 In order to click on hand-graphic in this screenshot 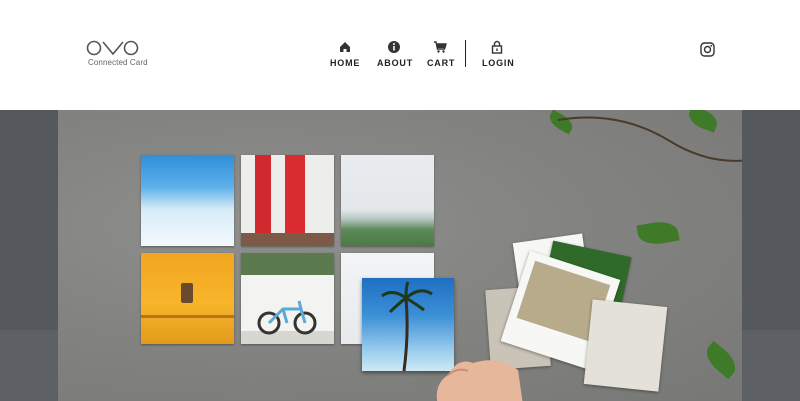, I will do `click(479, 380)`.